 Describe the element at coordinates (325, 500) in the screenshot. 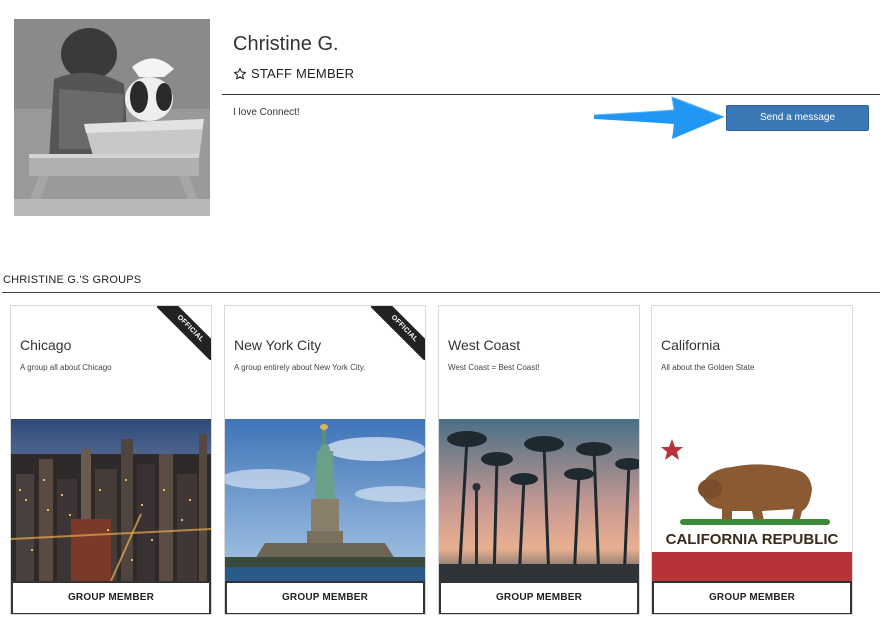

I see `group-image-new-york-city` at that location.